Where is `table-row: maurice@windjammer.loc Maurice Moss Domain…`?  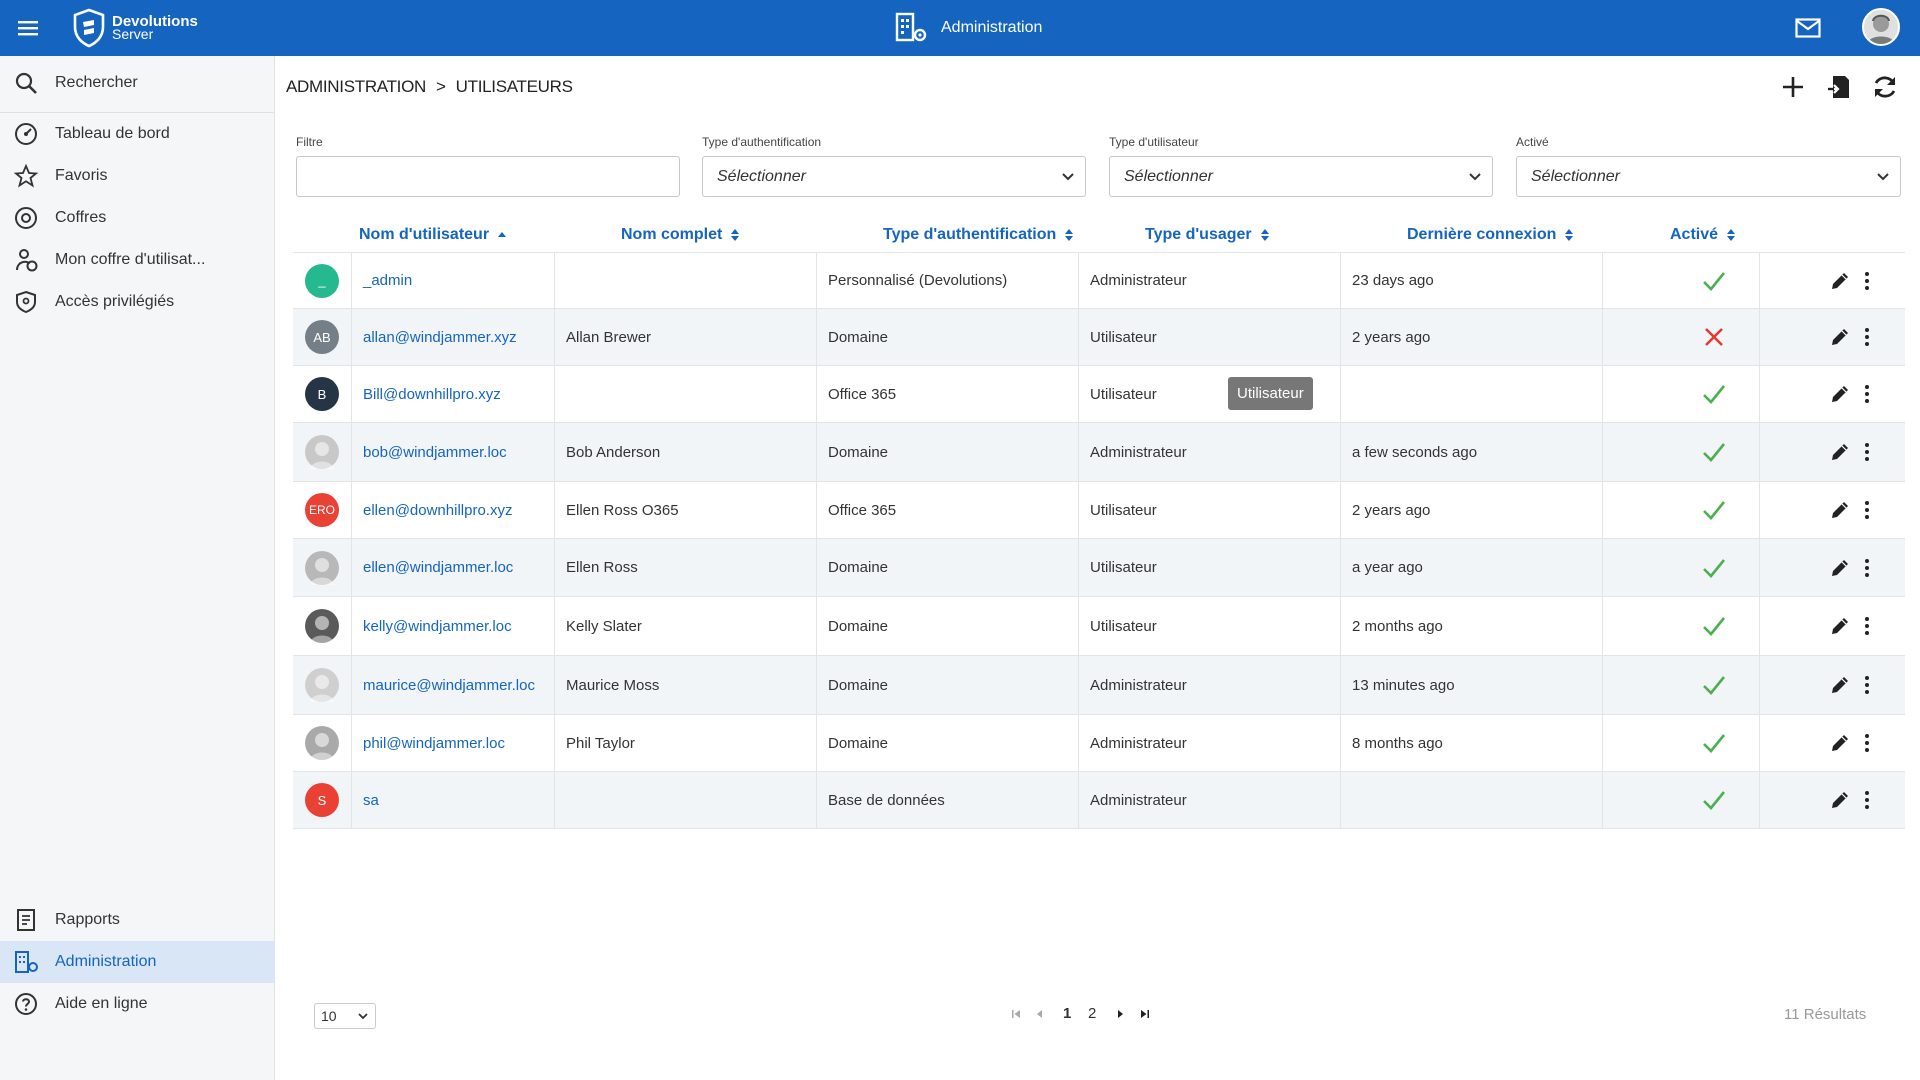
table-row: maurice@windjammer.loc Maurice Moss Domain… is located at coordinates (1099, 685).